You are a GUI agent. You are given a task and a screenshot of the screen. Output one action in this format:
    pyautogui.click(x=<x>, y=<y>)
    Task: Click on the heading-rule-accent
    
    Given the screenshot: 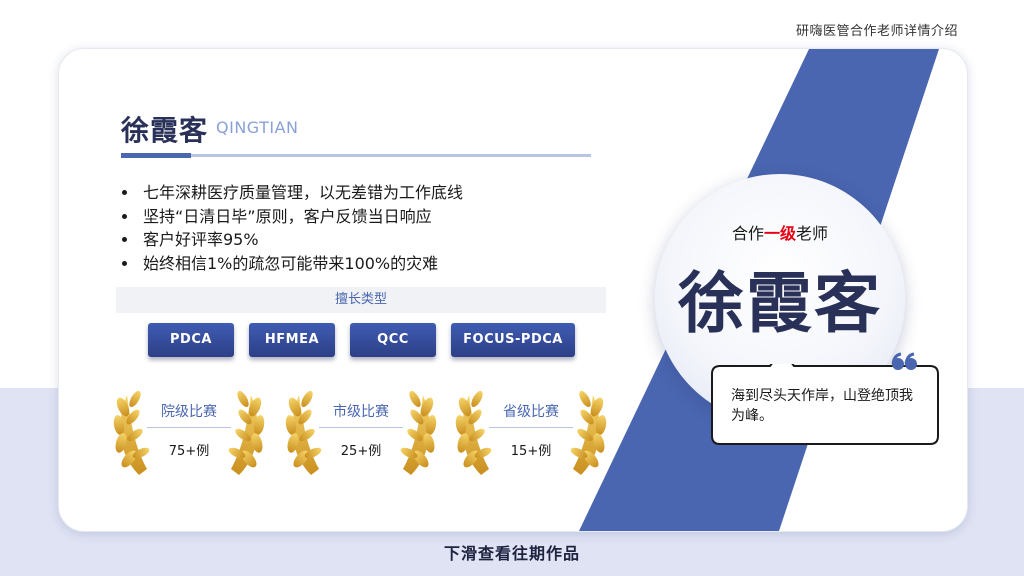 What is the action you would take?
    pyautogui.click(x=156, y=155)
    